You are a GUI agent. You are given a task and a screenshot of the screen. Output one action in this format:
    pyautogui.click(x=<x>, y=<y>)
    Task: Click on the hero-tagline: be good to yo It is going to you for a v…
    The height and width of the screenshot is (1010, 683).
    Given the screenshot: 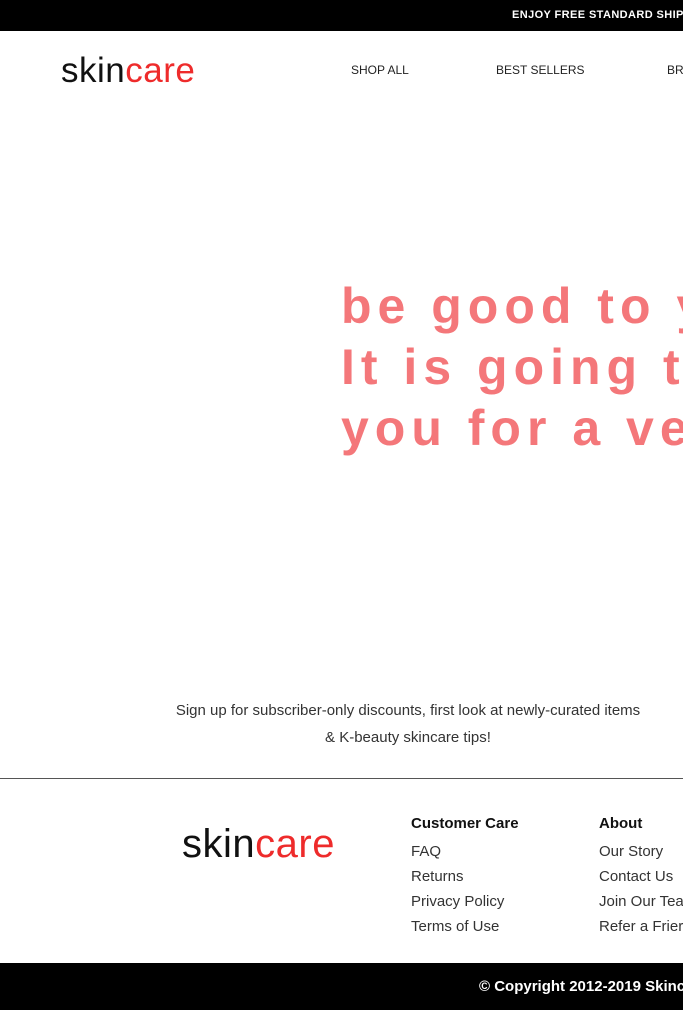 What is the action you would take?
    pyautogui.click(x=512, y=371)
    